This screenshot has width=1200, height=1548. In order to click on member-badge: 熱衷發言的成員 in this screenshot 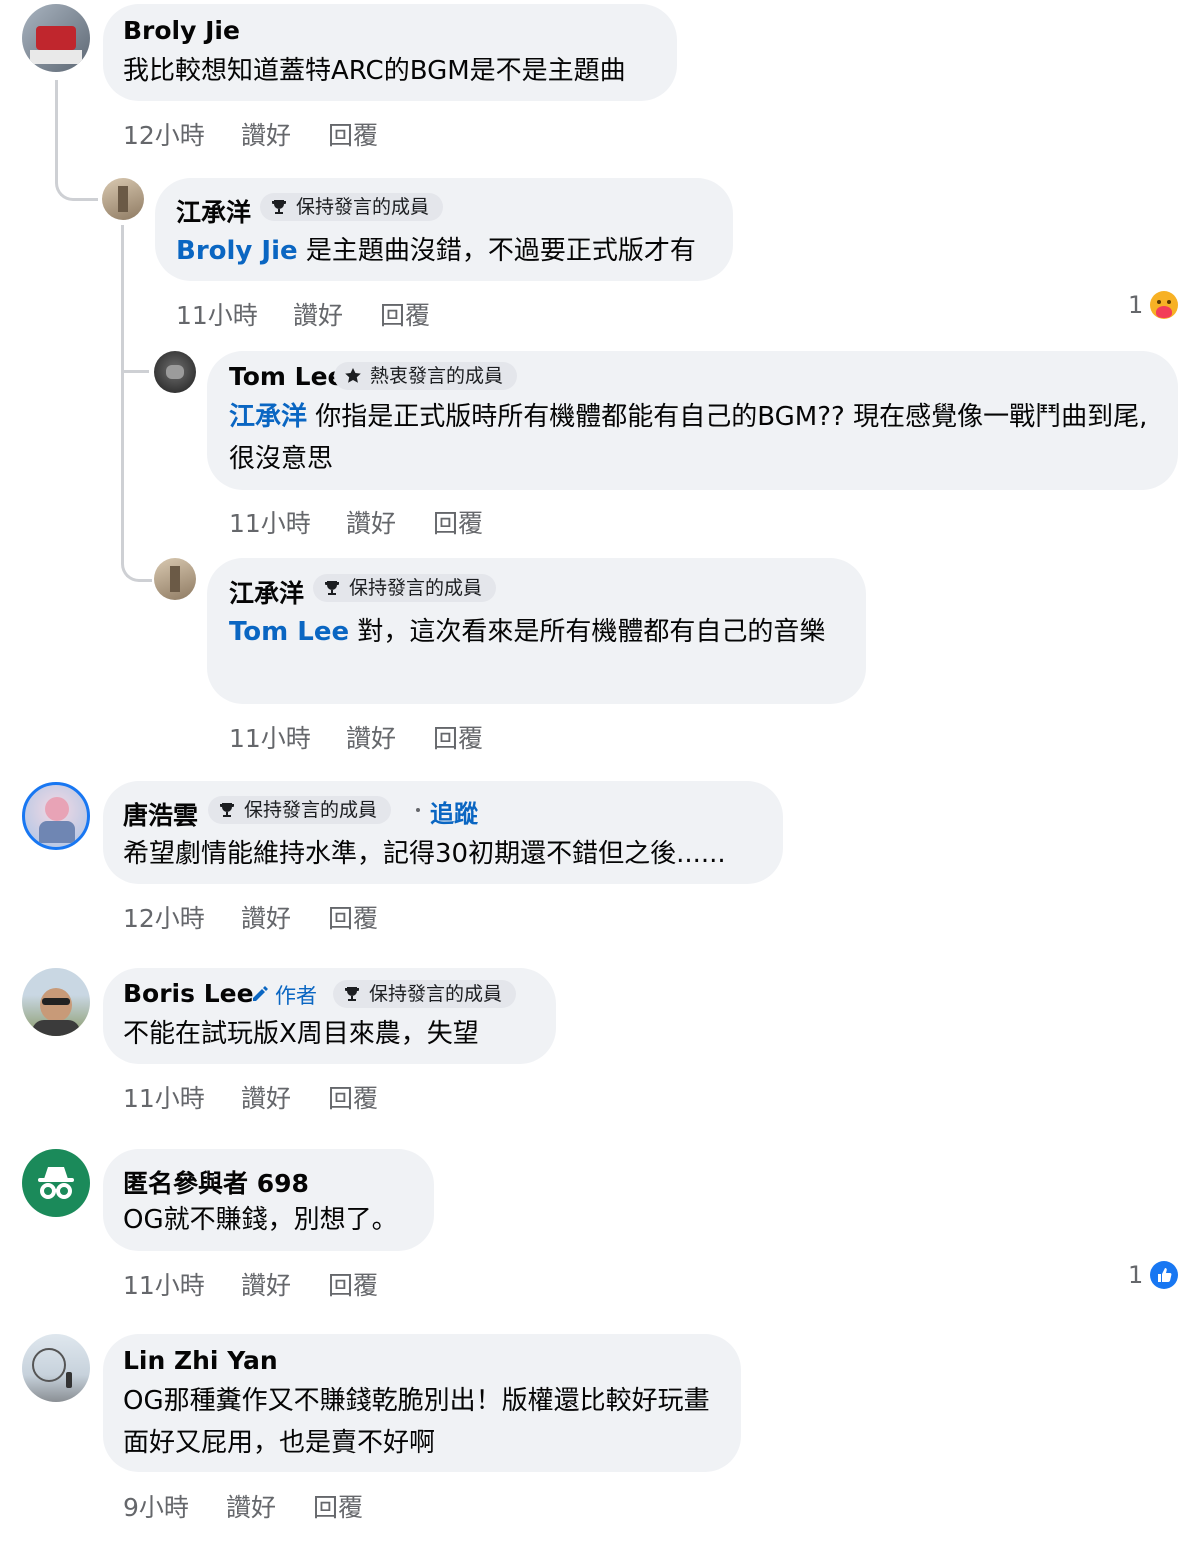, I will do `click(426, 376)`.